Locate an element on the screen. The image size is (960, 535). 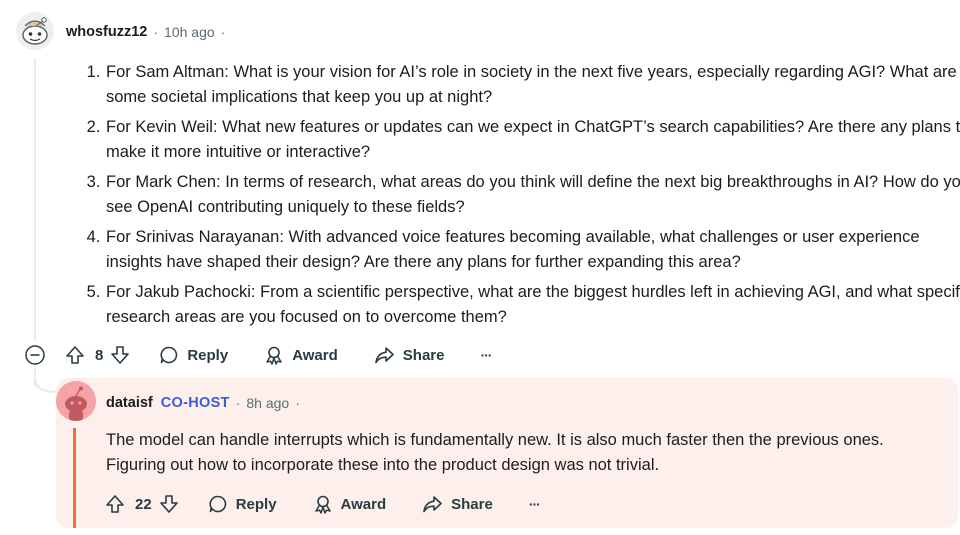
timestamp: 10h ago is located at coordinates (189, 32).